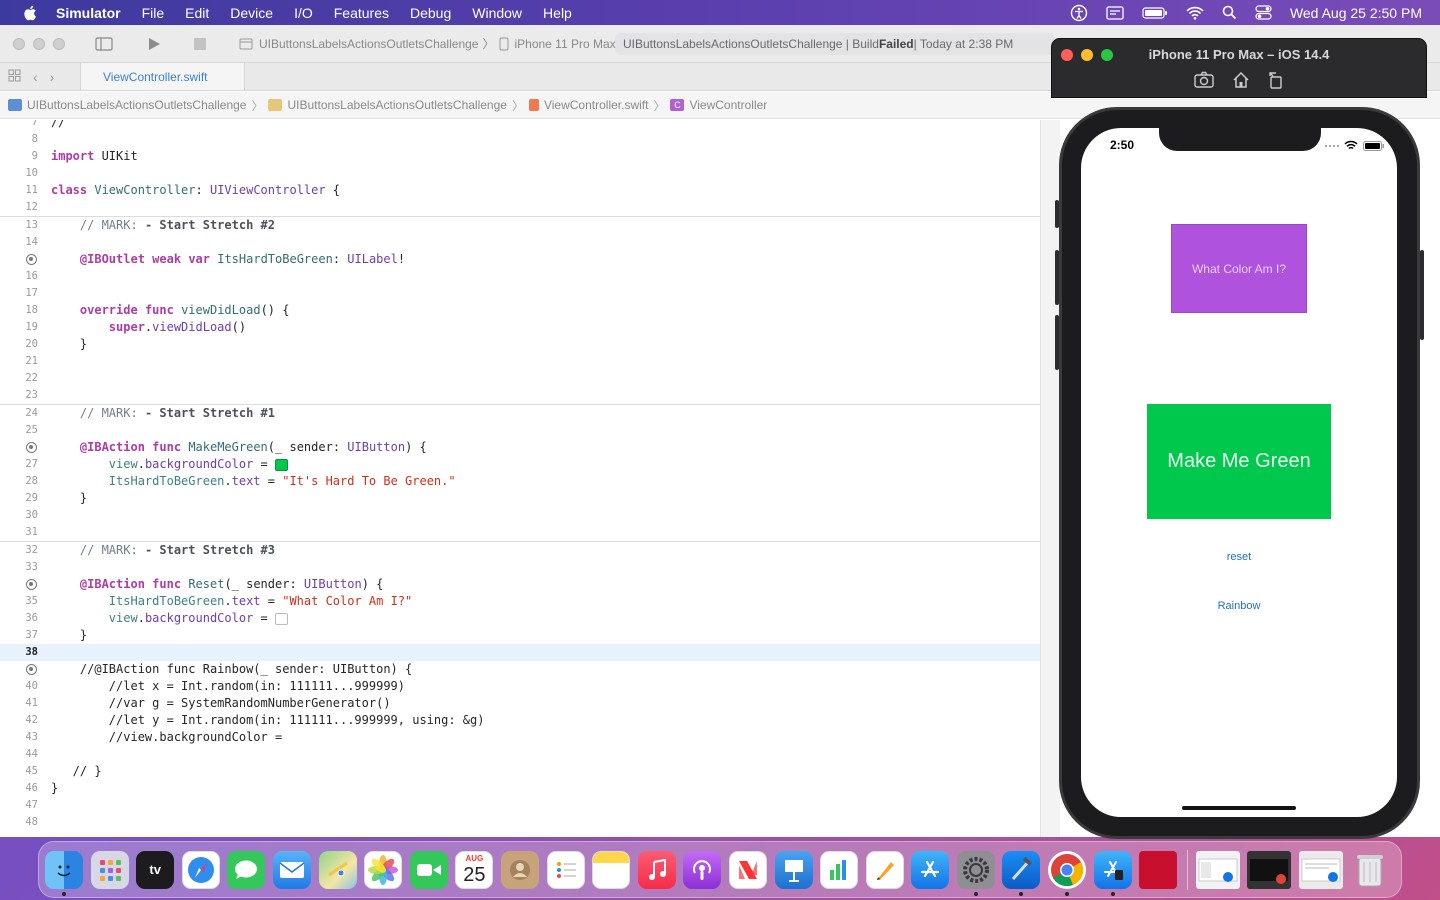  What do you see at coordinates (153, 13) in the screenshot?
I see `menu-file: File` at bounding box center [153, 13].